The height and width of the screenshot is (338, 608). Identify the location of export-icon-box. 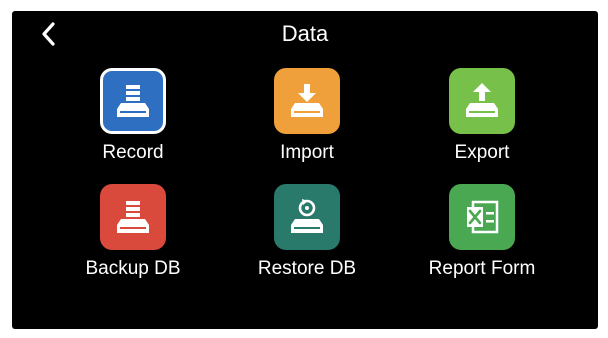
(482, 101).